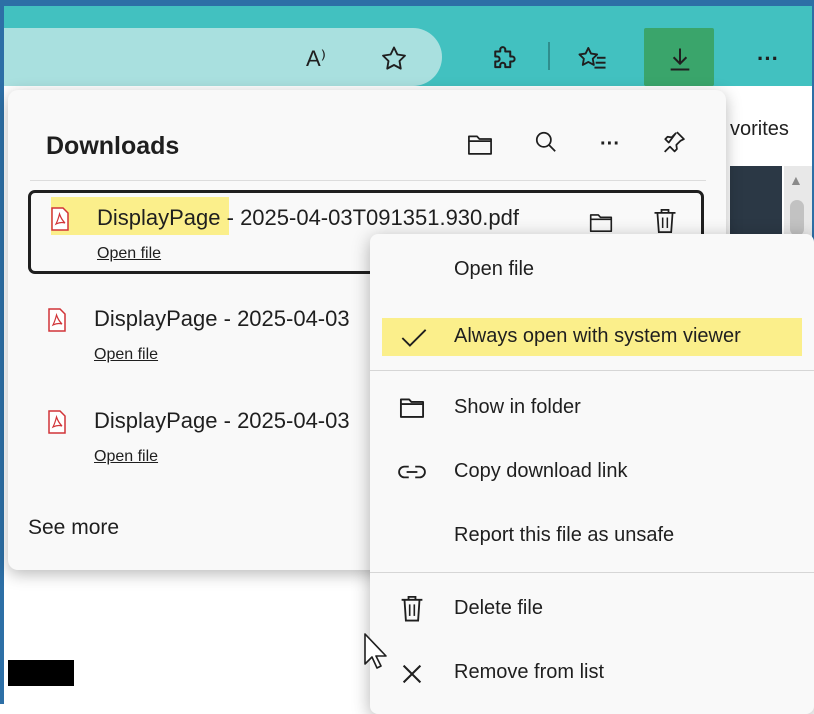 The height and width of the screenshot is (714, 814). I want to click on downloads-more-glyph: ···, so click(610, 143).